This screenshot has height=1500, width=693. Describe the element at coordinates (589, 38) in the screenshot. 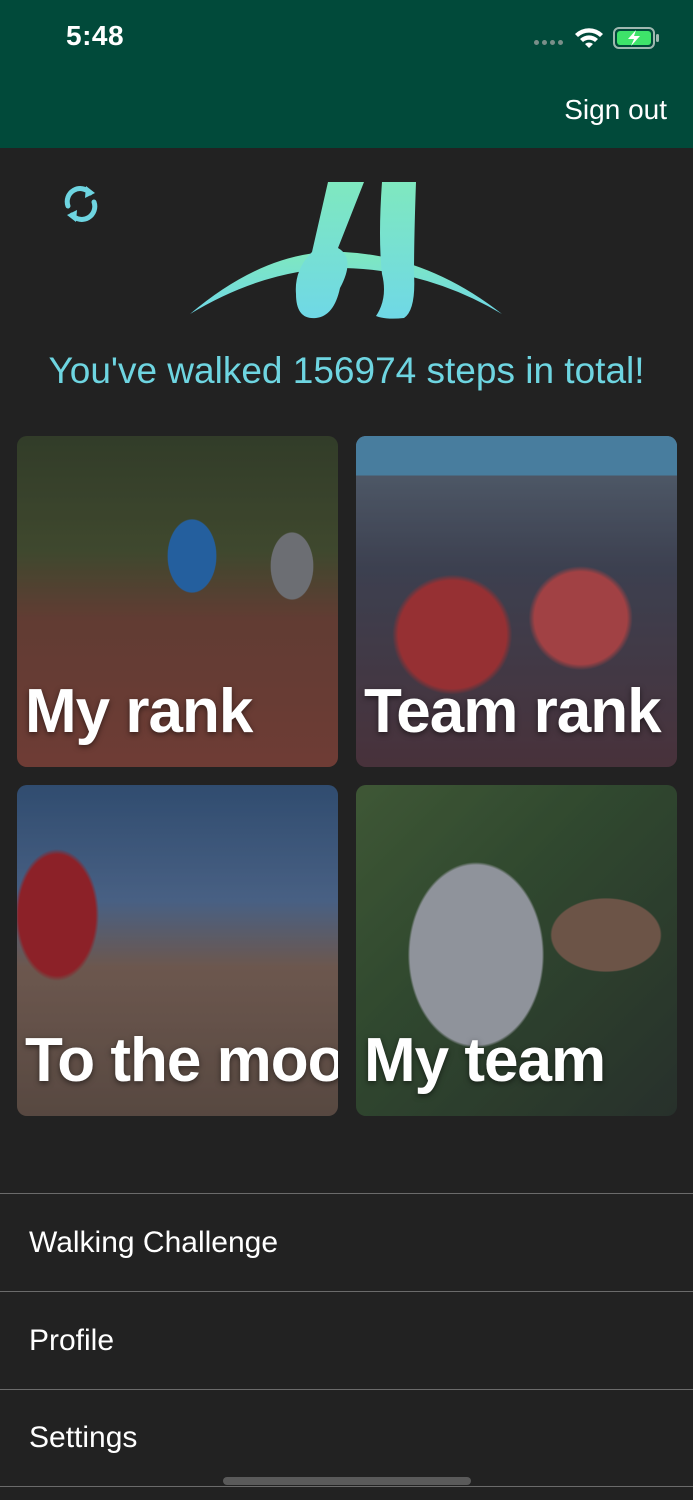

I see `wifi-icon` at that location.